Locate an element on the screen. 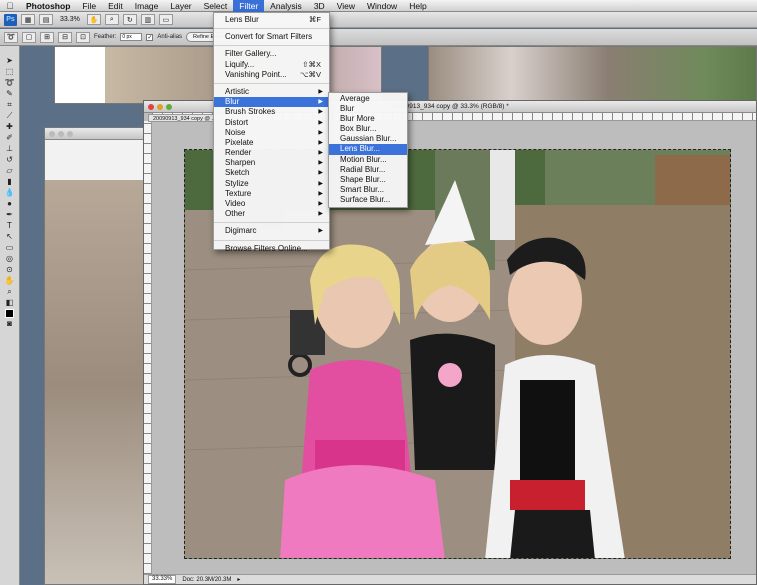 This screenshot has height=585, width=757. brush-tool-icon: ✐ is located at coordinates (10, 138).